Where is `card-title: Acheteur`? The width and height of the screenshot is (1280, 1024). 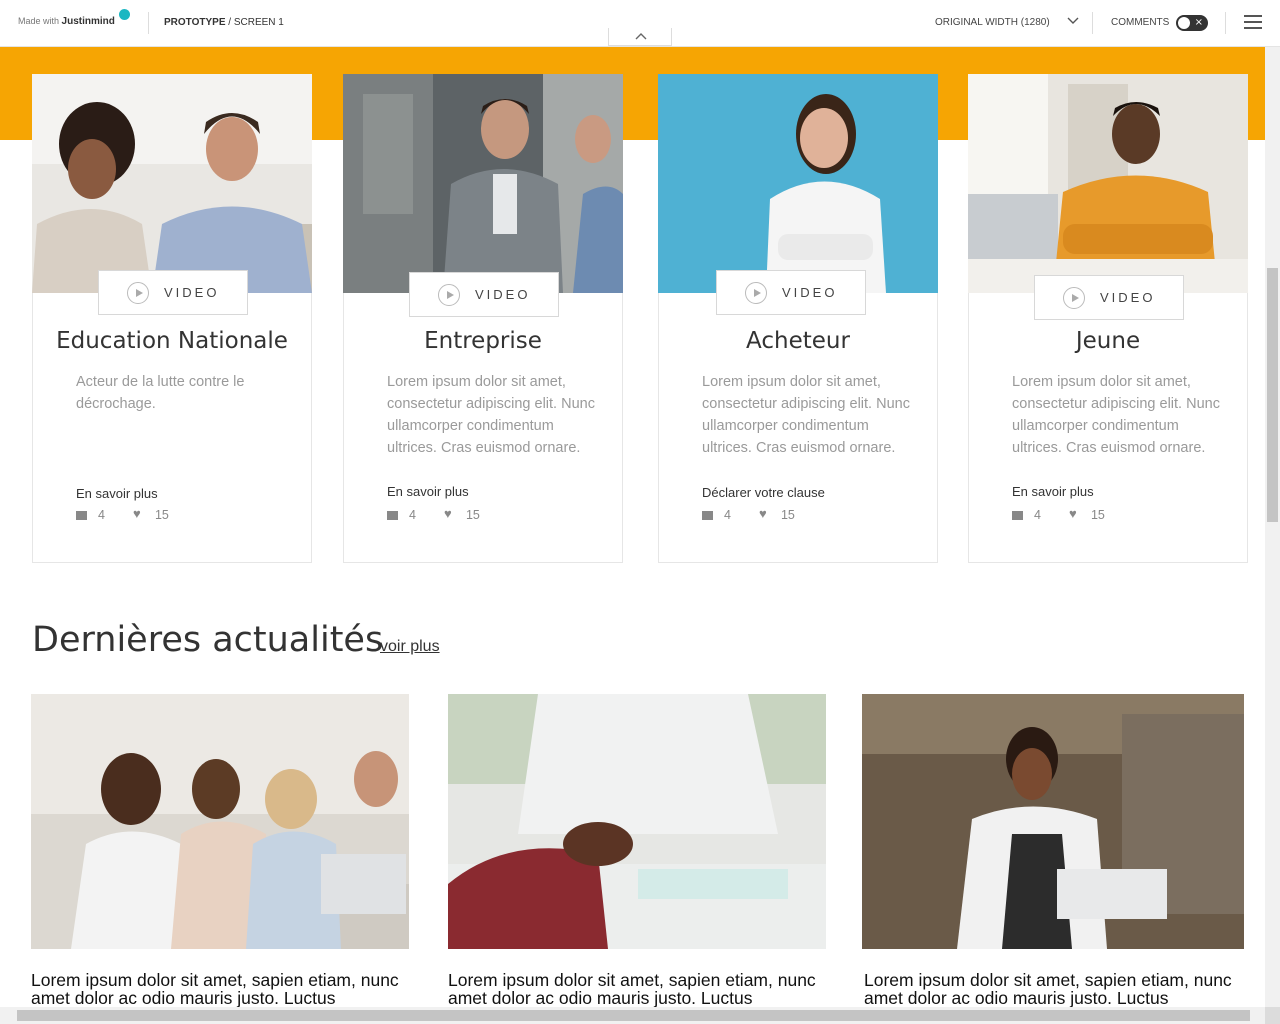
card-title: Acheteur is located at coordinates (798, 341).